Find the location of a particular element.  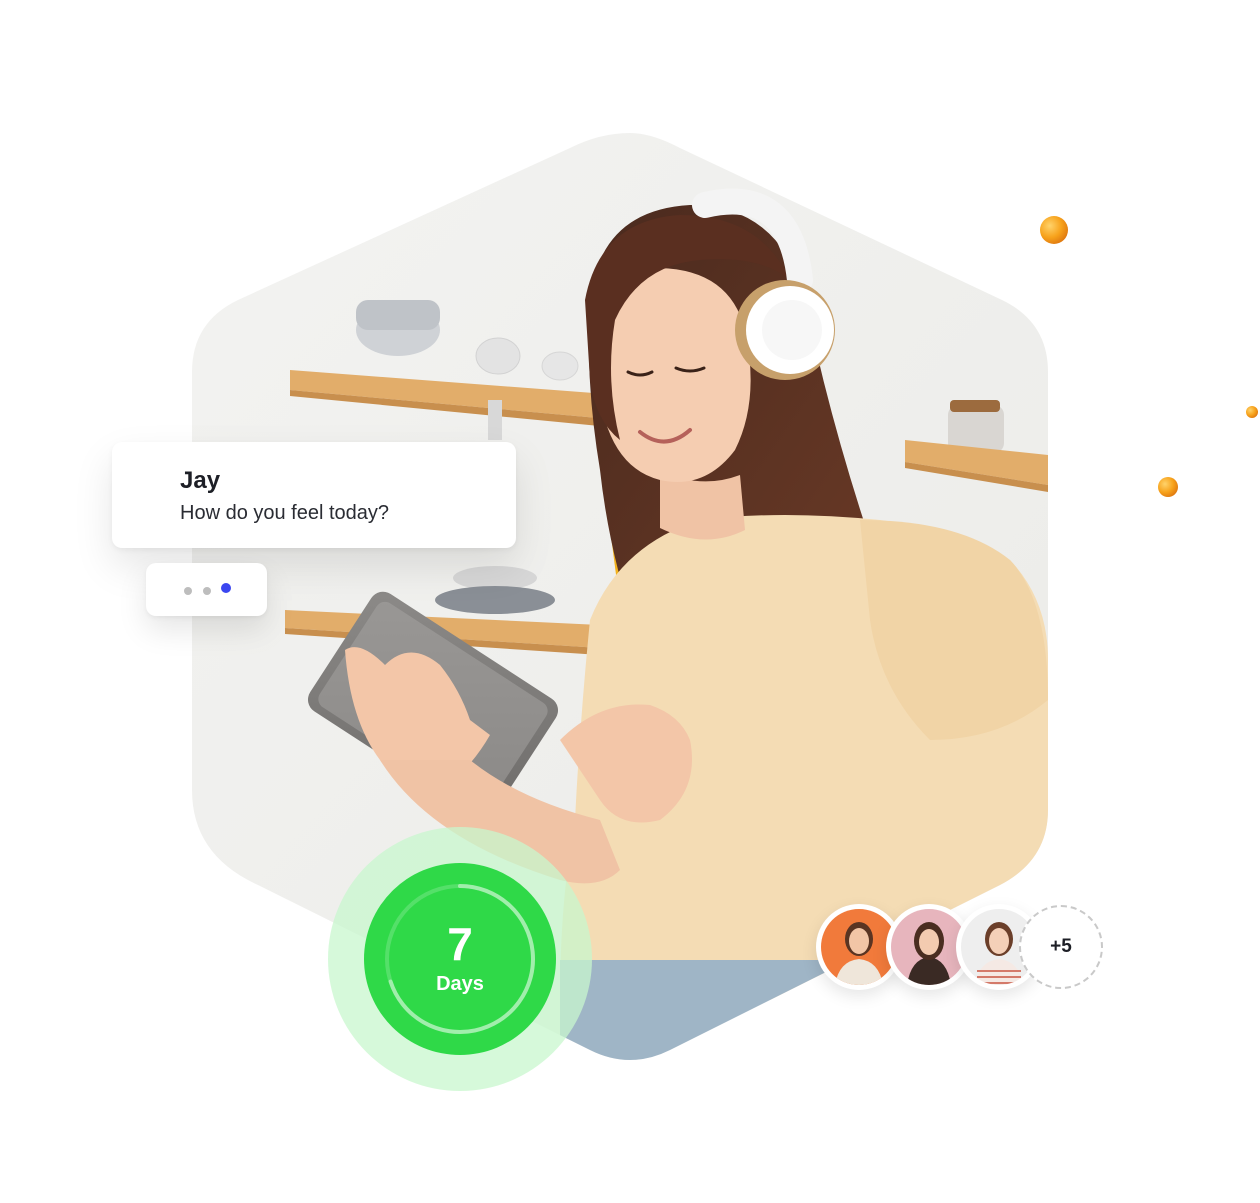

chat-bubble: Jay How do you feel today? is located at coordinates (314, 495).